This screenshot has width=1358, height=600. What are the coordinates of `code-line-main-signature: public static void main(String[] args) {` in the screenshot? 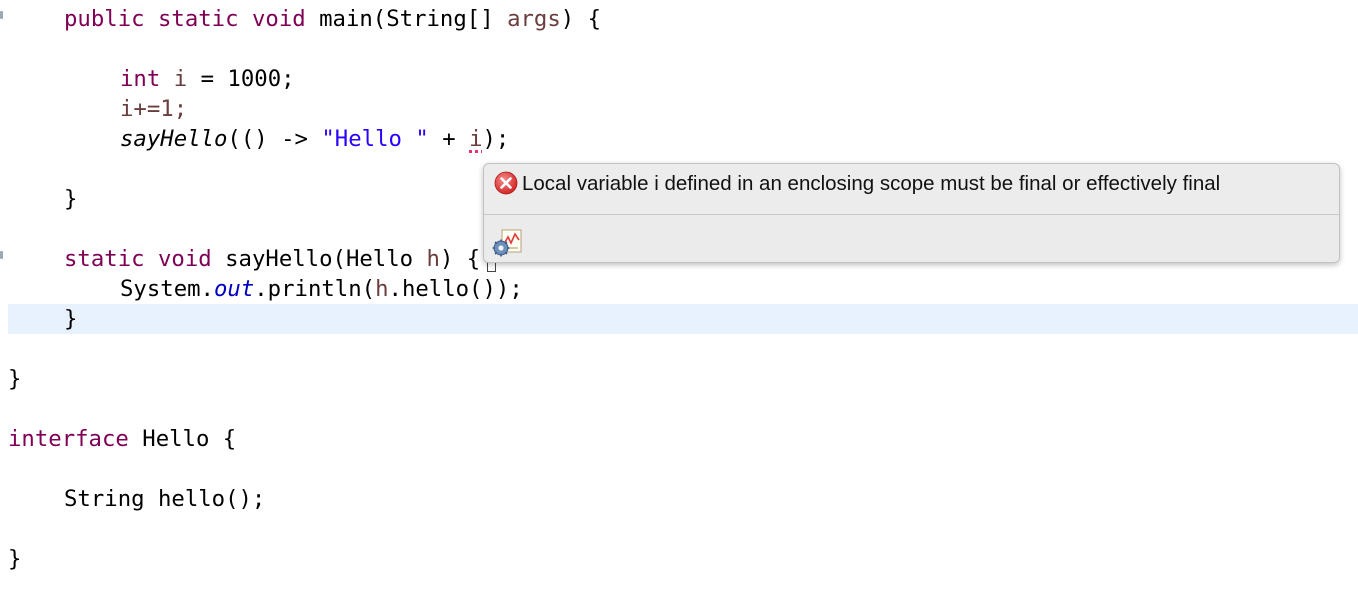 It's located at (332, 19).